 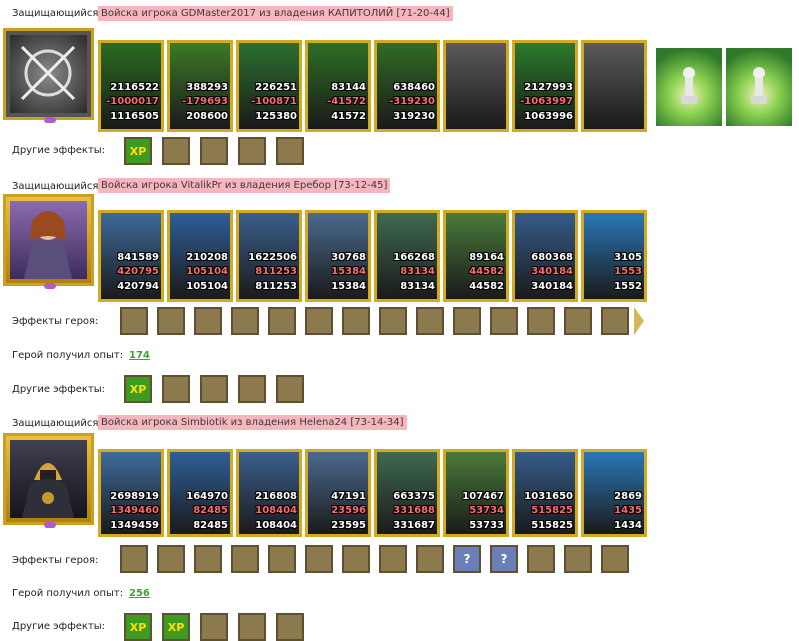 I want to click on unit-count-remaining: 125380, so click(x=276, y=116).